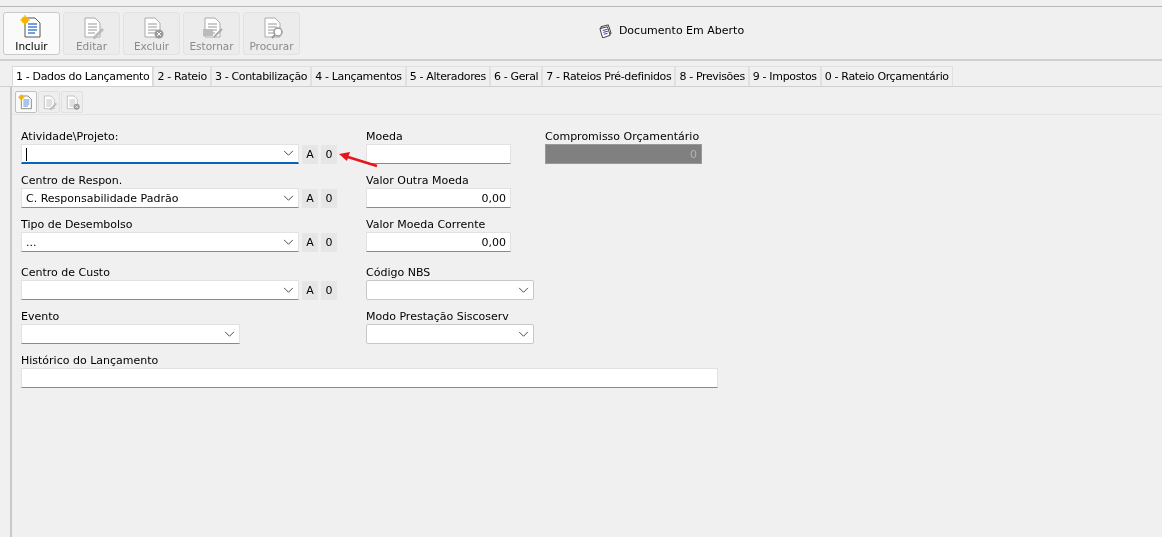 This screenshot has height=537, width=1162. I want to click on dropdown-field: C. Responsabilidade Padrão, so click(160, 198).